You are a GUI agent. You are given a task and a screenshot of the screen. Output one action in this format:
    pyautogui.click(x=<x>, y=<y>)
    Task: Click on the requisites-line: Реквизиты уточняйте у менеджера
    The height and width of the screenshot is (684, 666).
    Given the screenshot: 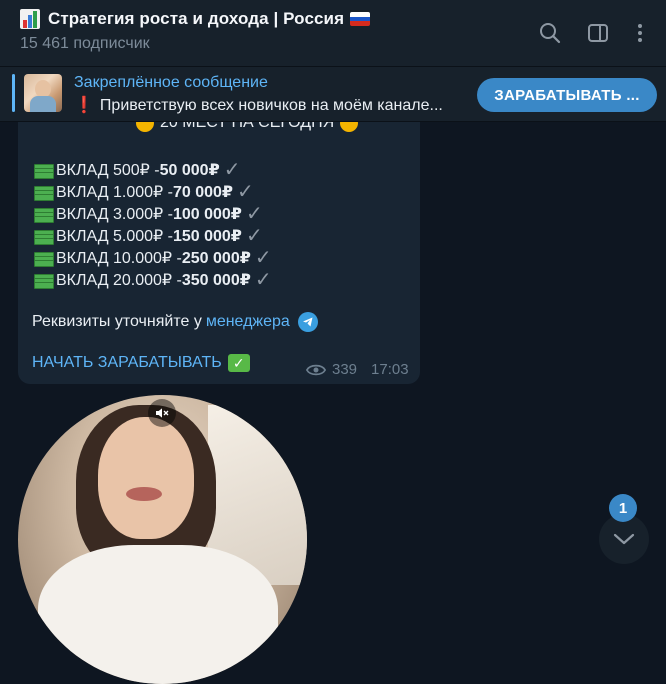 What is the action you would take?
    pyautogui.click(x=175, y=322)
    